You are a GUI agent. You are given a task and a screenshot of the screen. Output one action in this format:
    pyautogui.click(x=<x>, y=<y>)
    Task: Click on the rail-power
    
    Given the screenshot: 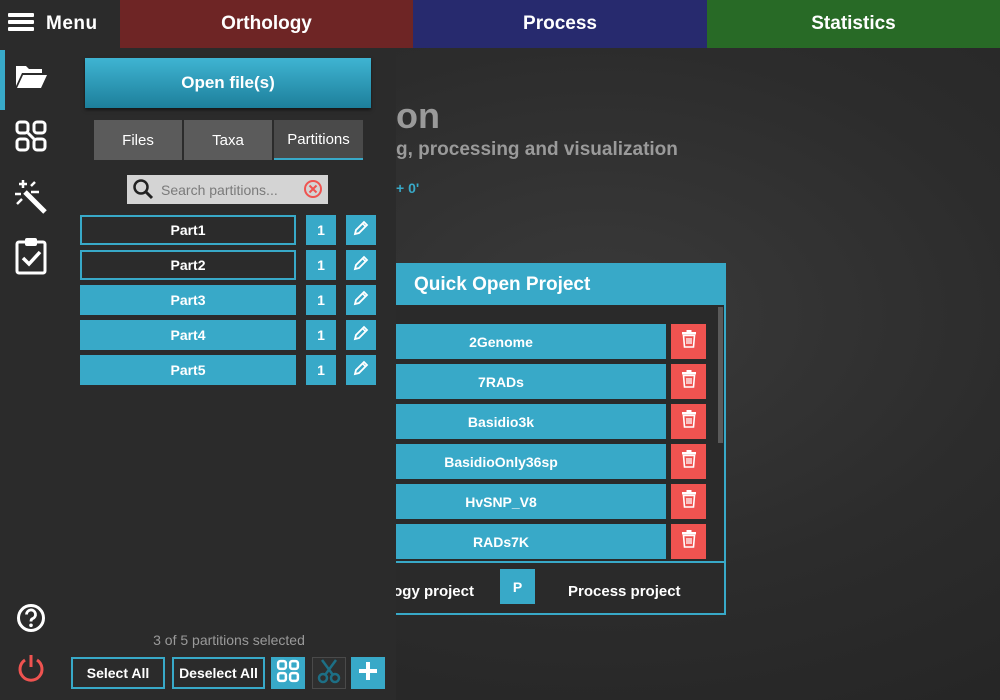 What is the action you would take?
    pyautogui.click(x=31, y=670)
    